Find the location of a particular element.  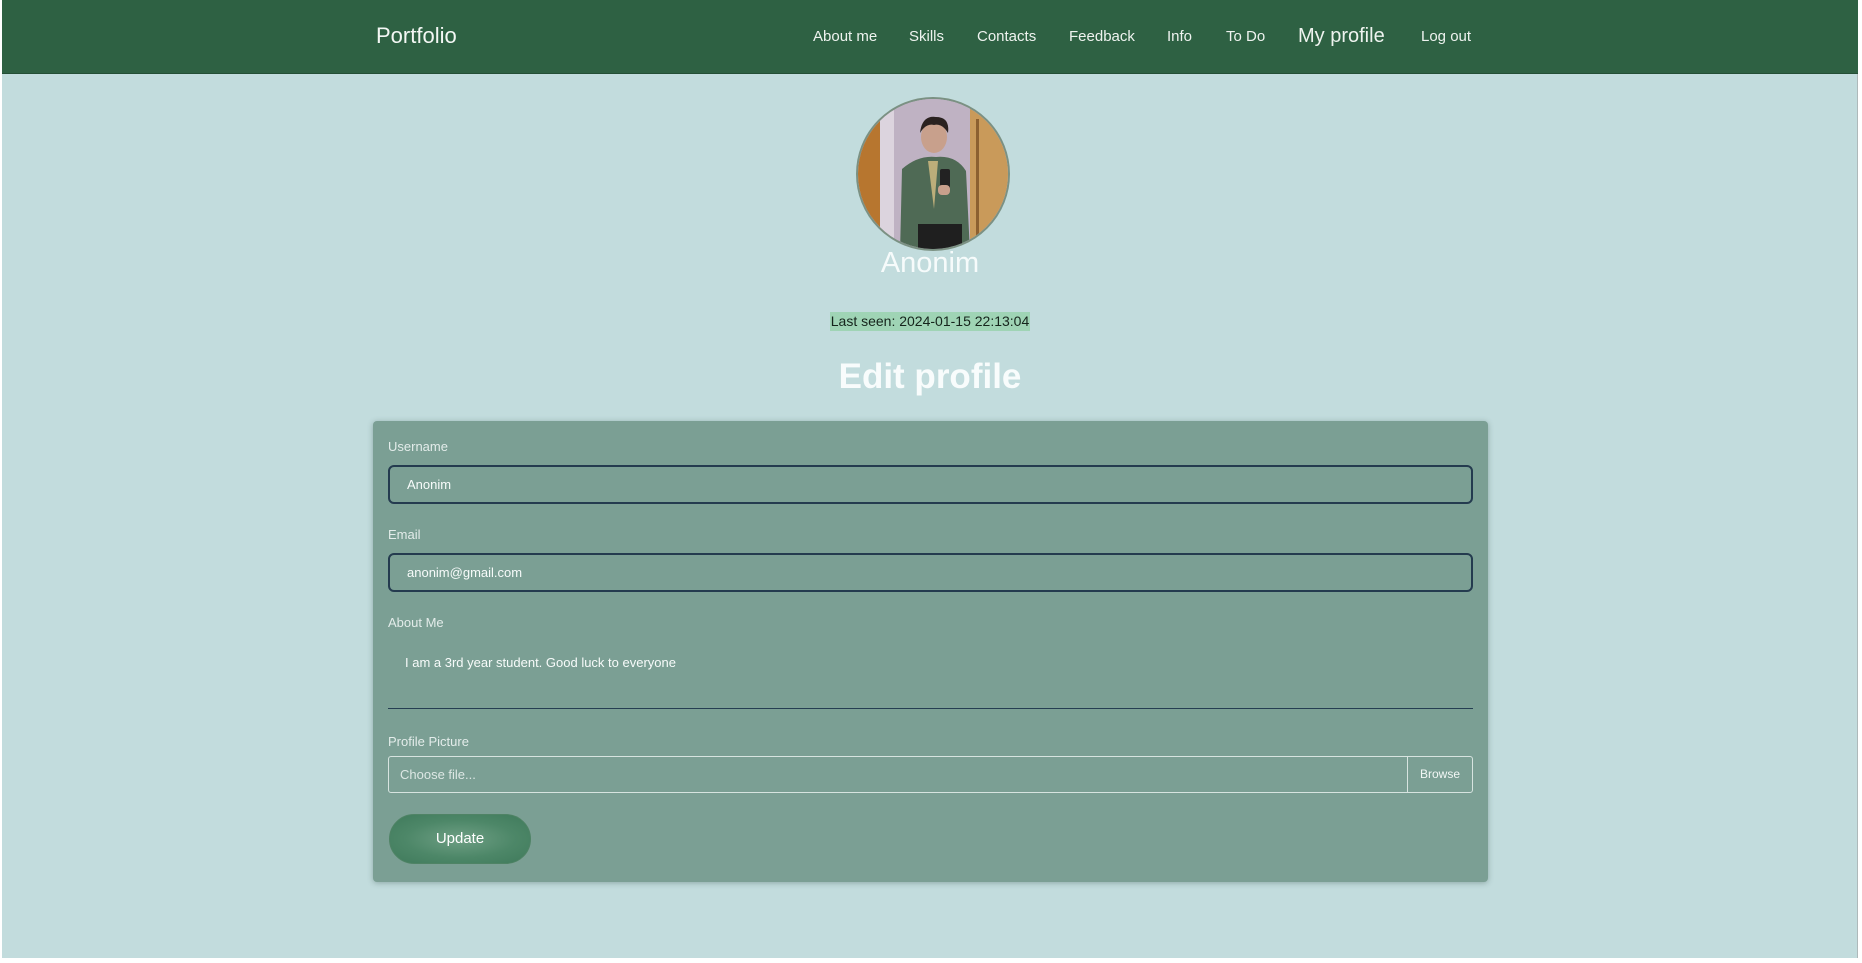

nav-about-me: About me is located at coordinates (845, 36).